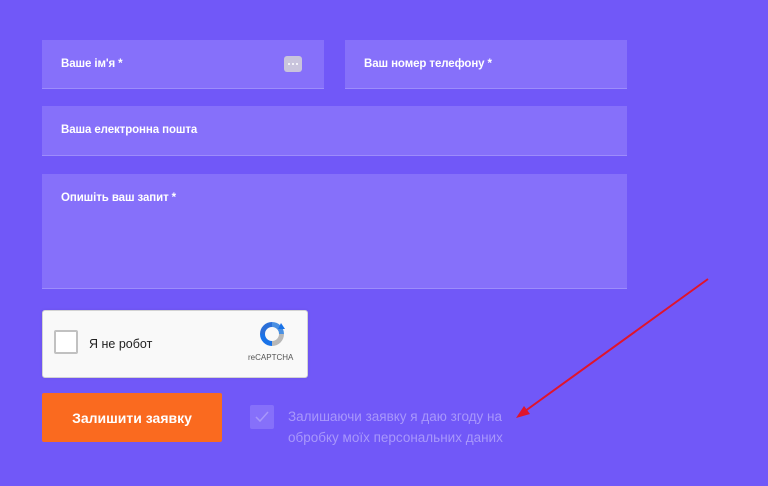 The width and height of the screenshot is (768, 486). I want to click on recaptcha-logo-icon, so click(272, 334).